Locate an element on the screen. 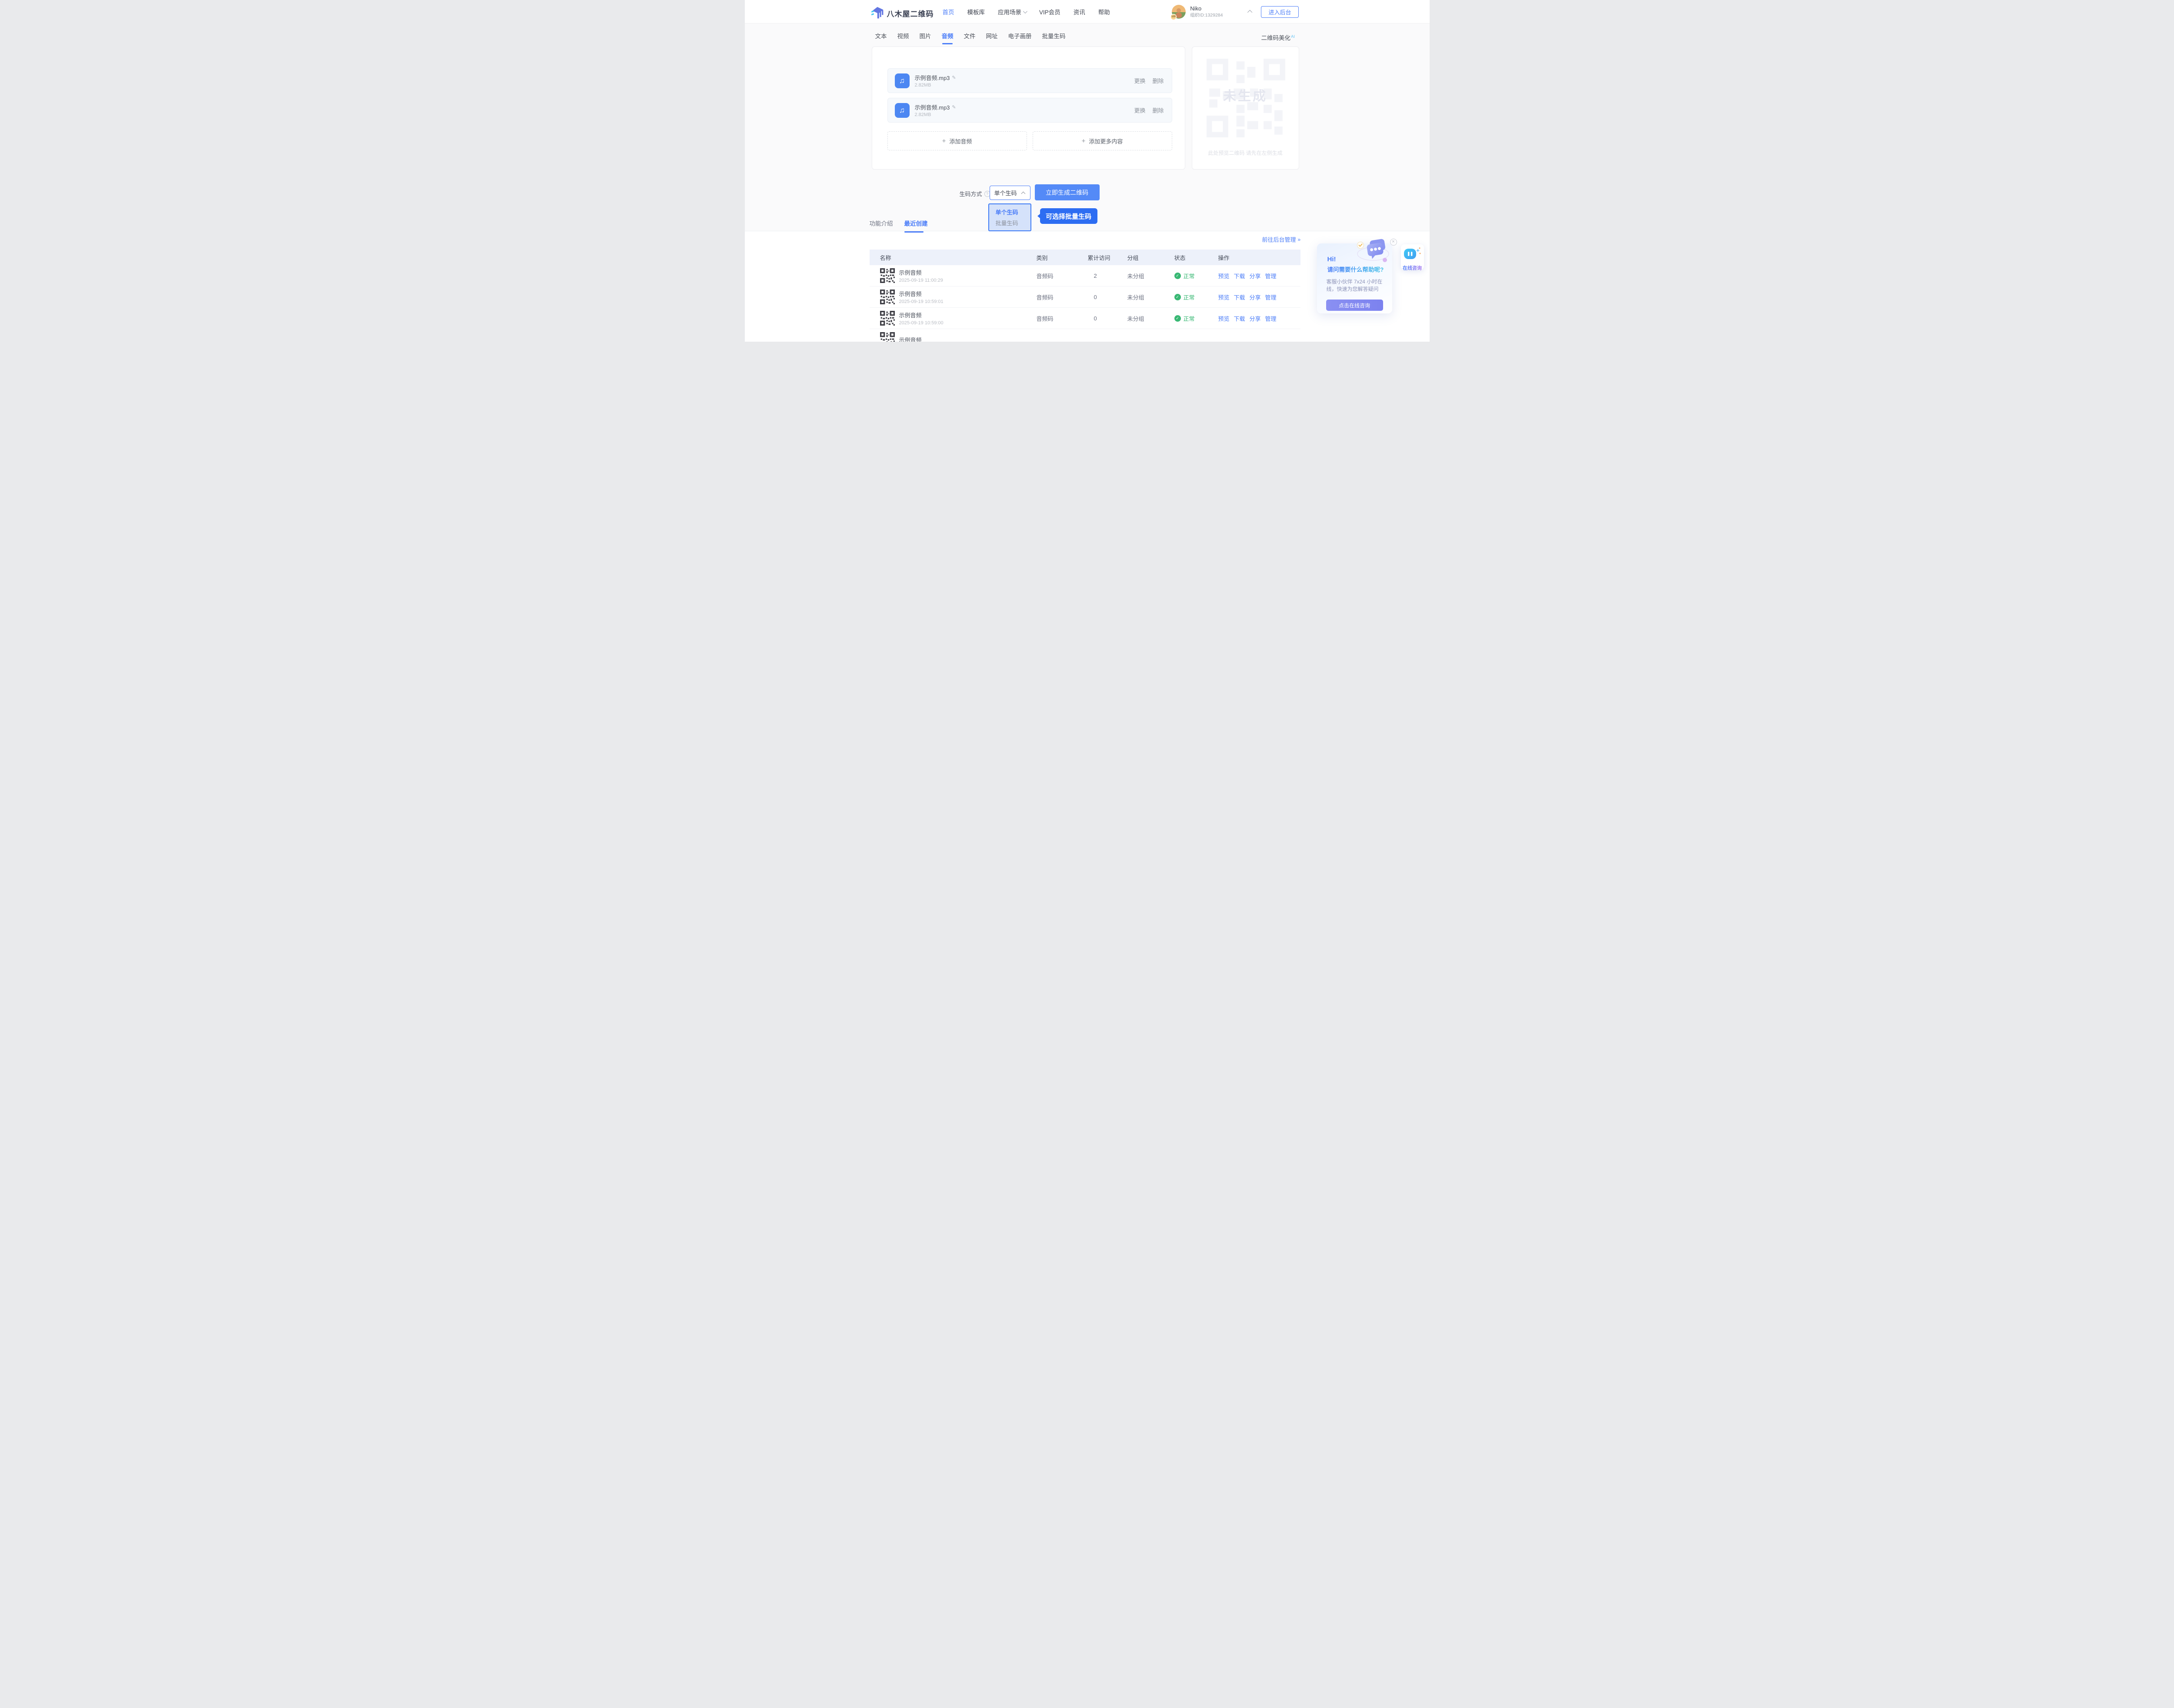 This screenshot has height=1708, width=2174. content-type-tabs: 文本 视频 图片 音频 文件 网址 电子画册 批量生码 is located at coordinates (970, 37).